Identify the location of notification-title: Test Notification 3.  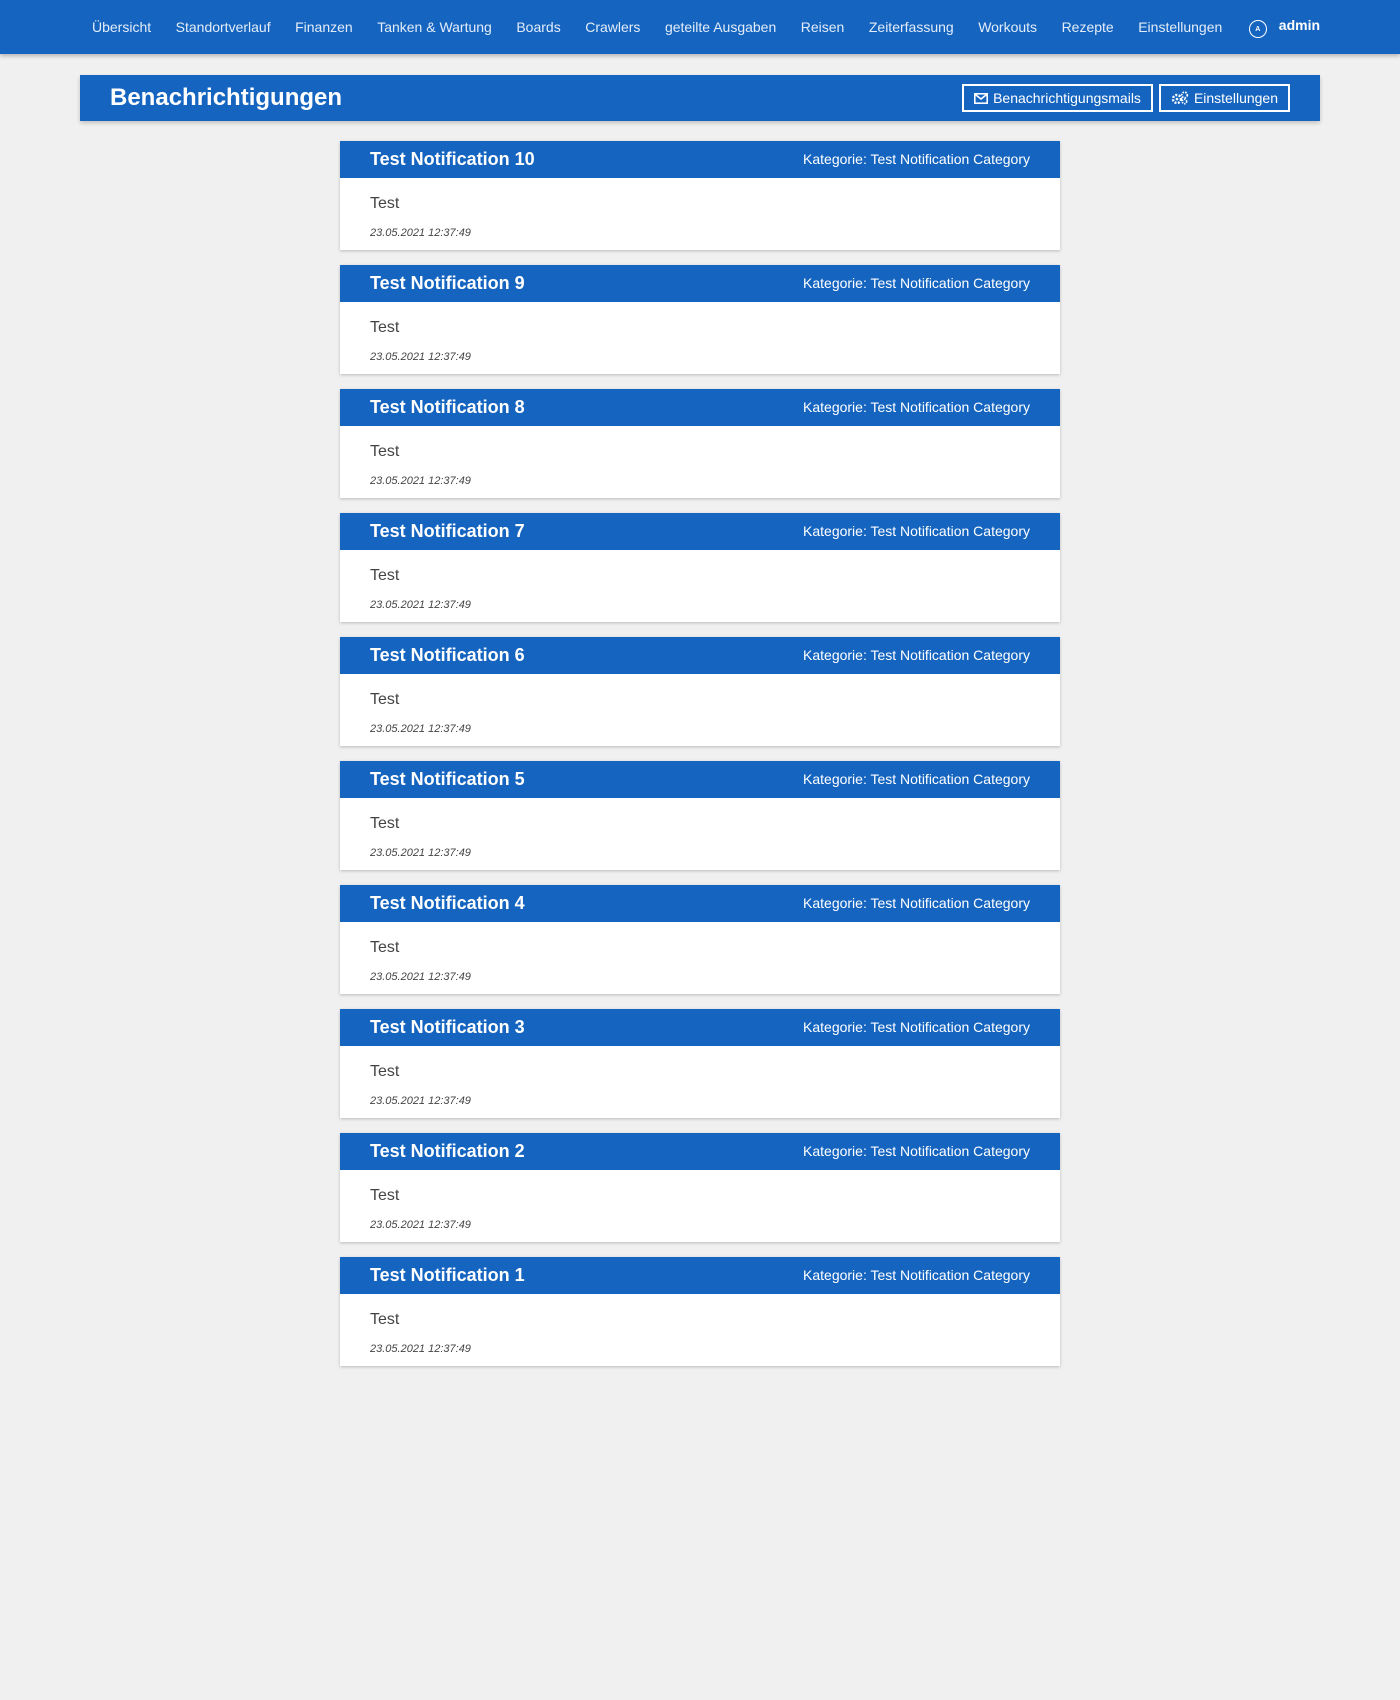
(447, 1027).